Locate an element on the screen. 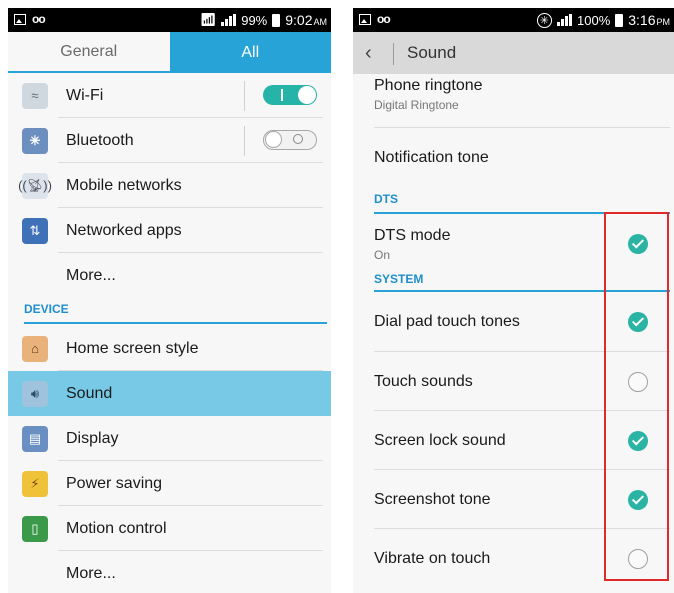 The width and height of the screenshot is (674, 593). settings-item-motion-control: ▯ Motion control is located at coordinates (169, 528).